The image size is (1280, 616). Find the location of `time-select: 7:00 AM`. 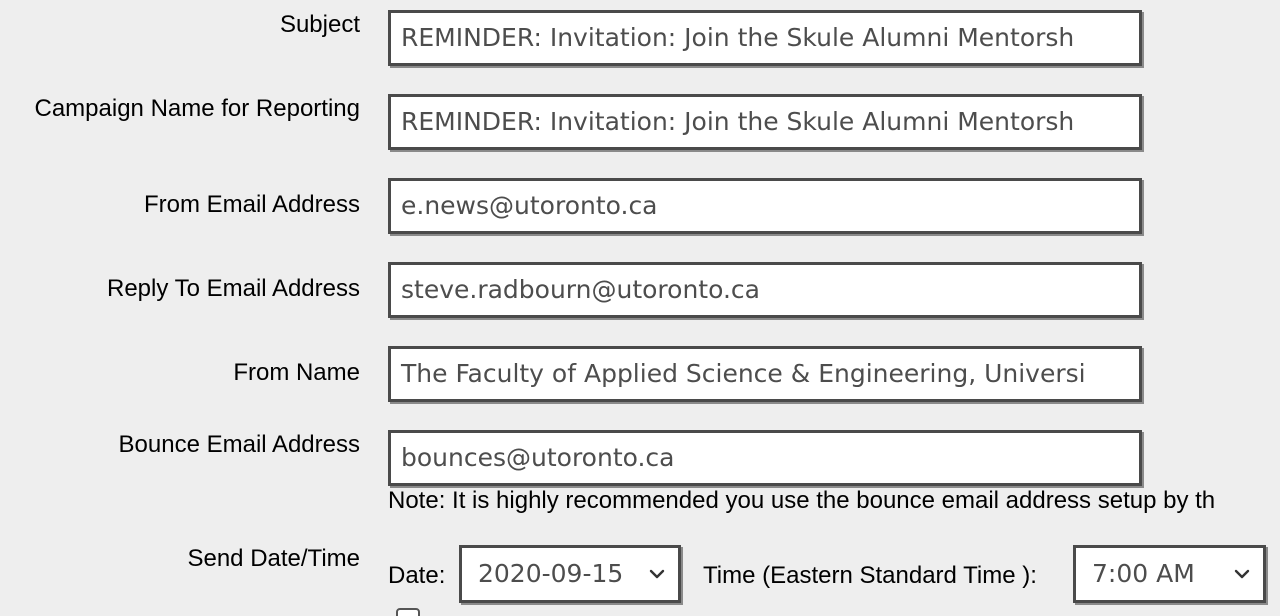

time-select: 7:00 AM is located at coordinates (1169, 574).